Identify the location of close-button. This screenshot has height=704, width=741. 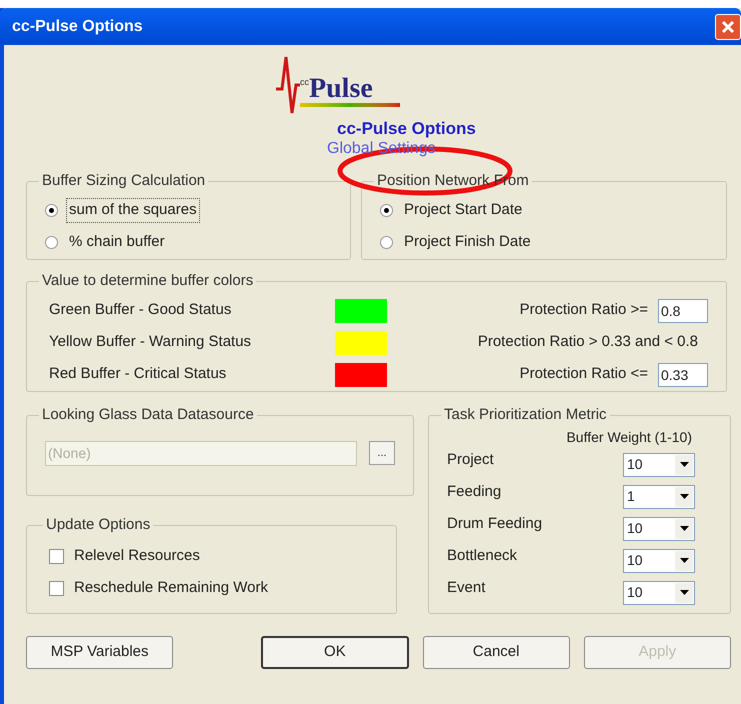
(728, 27).